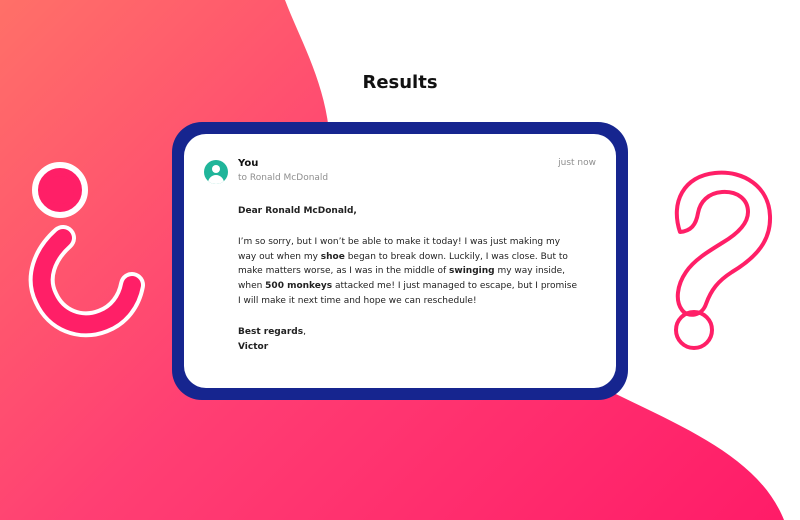  I want to click on inverted-question-icon, so click(86, 250).